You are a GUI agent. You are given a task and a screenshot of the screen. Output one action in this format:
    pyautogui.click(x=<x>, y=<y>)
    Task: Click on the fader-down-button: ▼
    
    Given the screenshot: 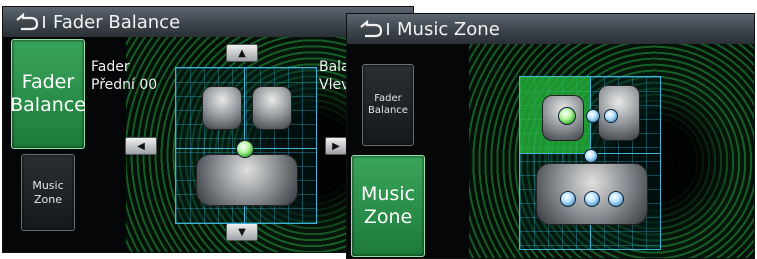 What is the action you would take?
    pyautogui.click(x=242, y=232)
    